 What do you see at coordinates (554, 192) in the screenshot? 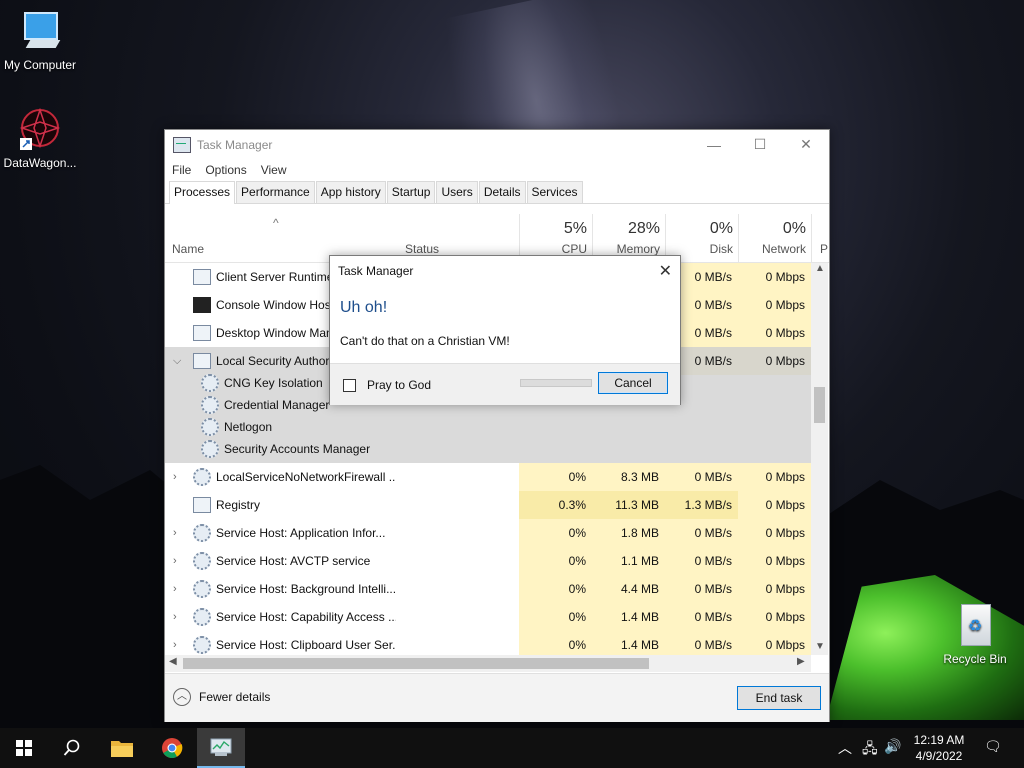
I see `tab-services: Services` at bounding box center [554, 192].